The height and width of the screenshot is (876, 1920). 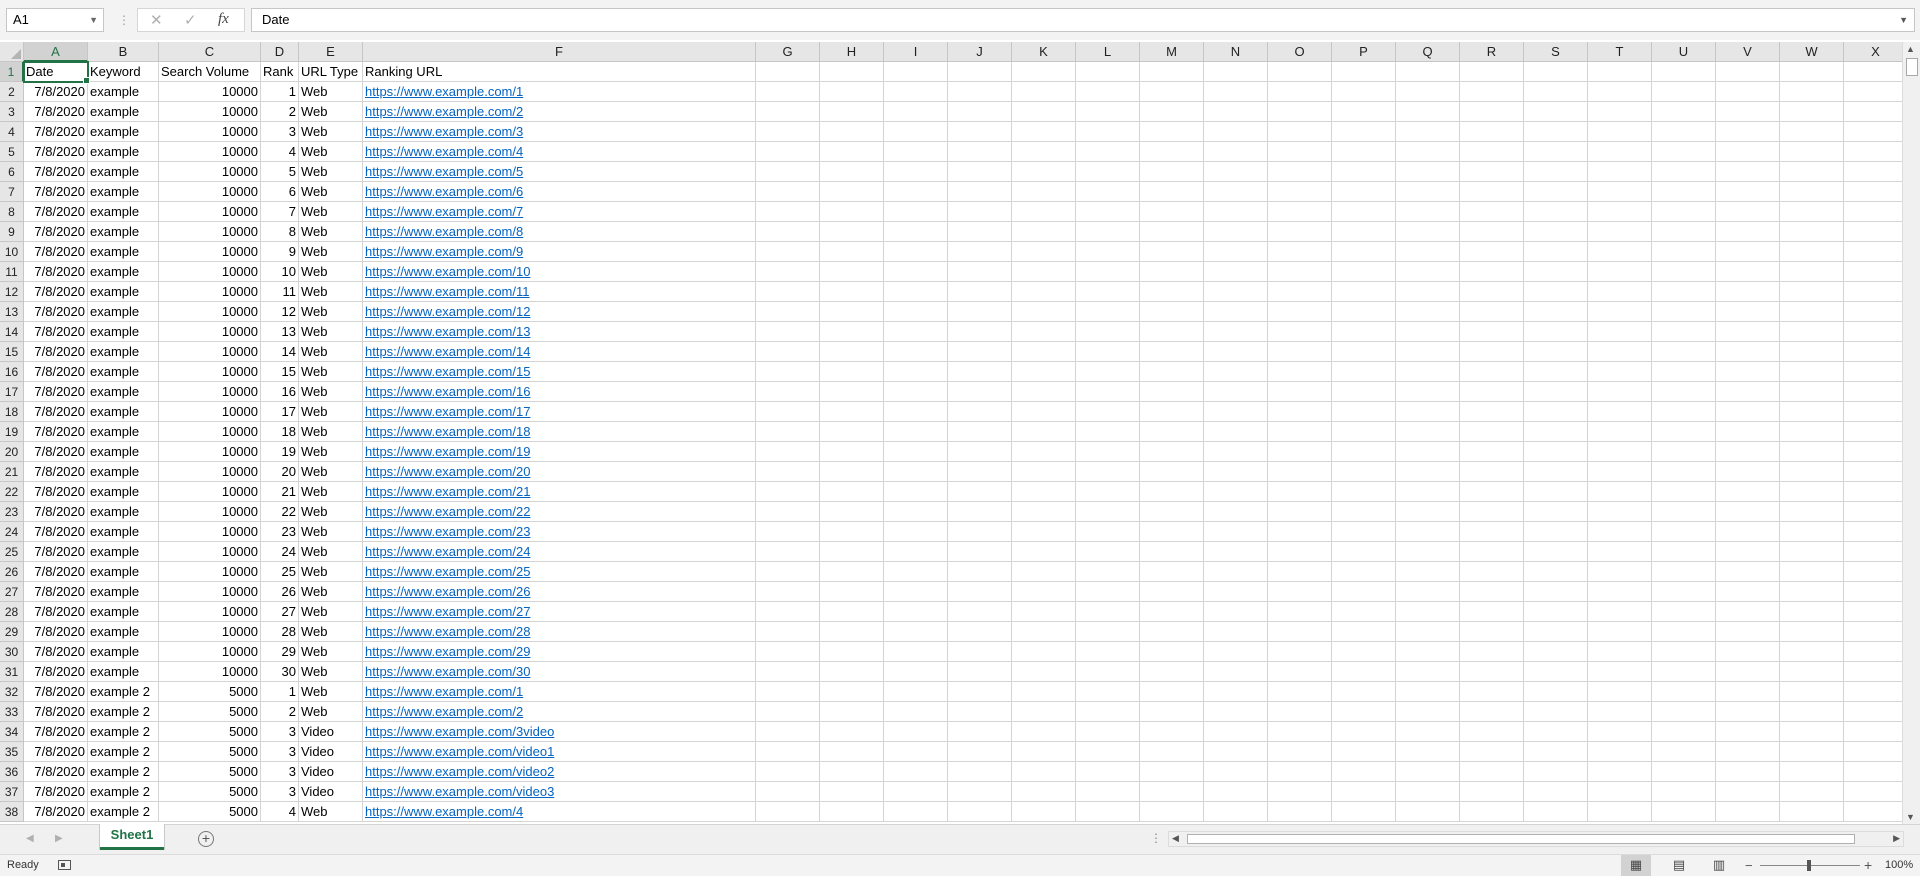 I want to click on cell: Video, so click(x=331, y=792).